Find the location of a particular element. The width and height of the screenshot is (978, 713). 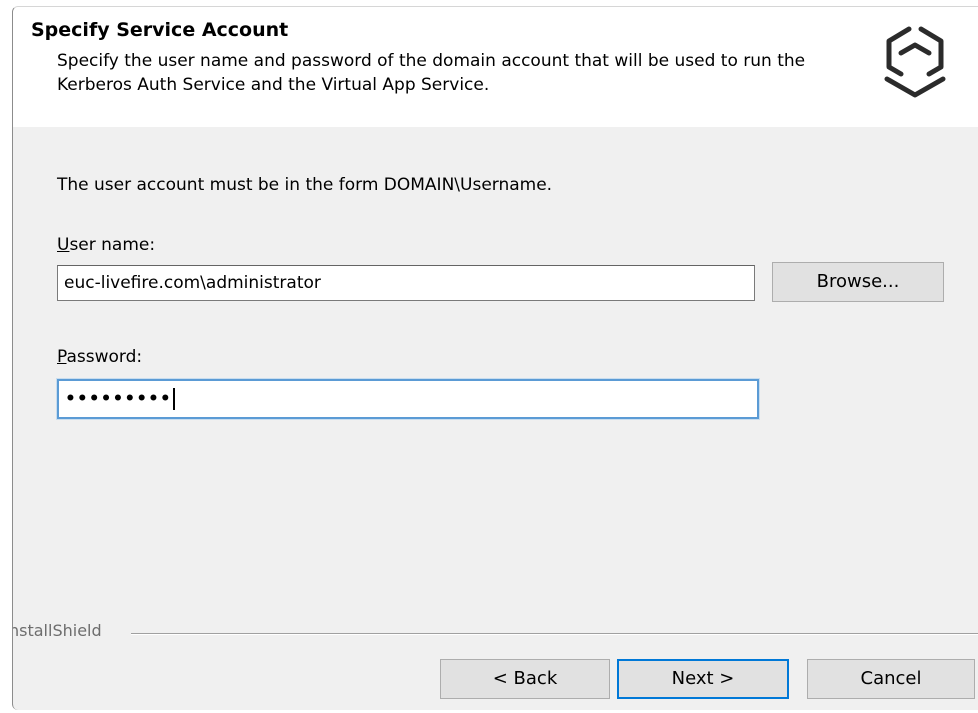

hexagon-logo-icon is located at coordinates (915, 62).